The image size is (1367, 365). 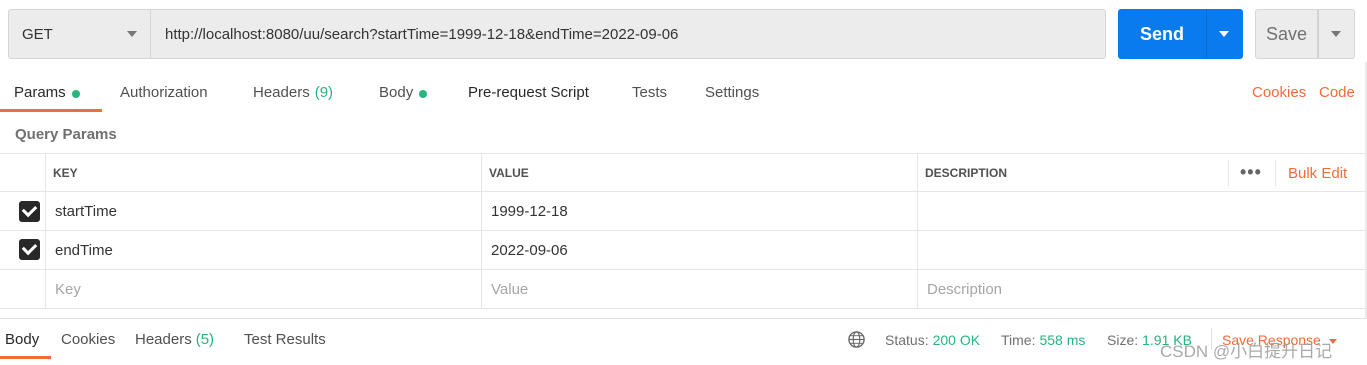 What do you see at coordinates (68, 289) in the screenshot?
I see `key-input: Key` at bounding box center [68, 289].